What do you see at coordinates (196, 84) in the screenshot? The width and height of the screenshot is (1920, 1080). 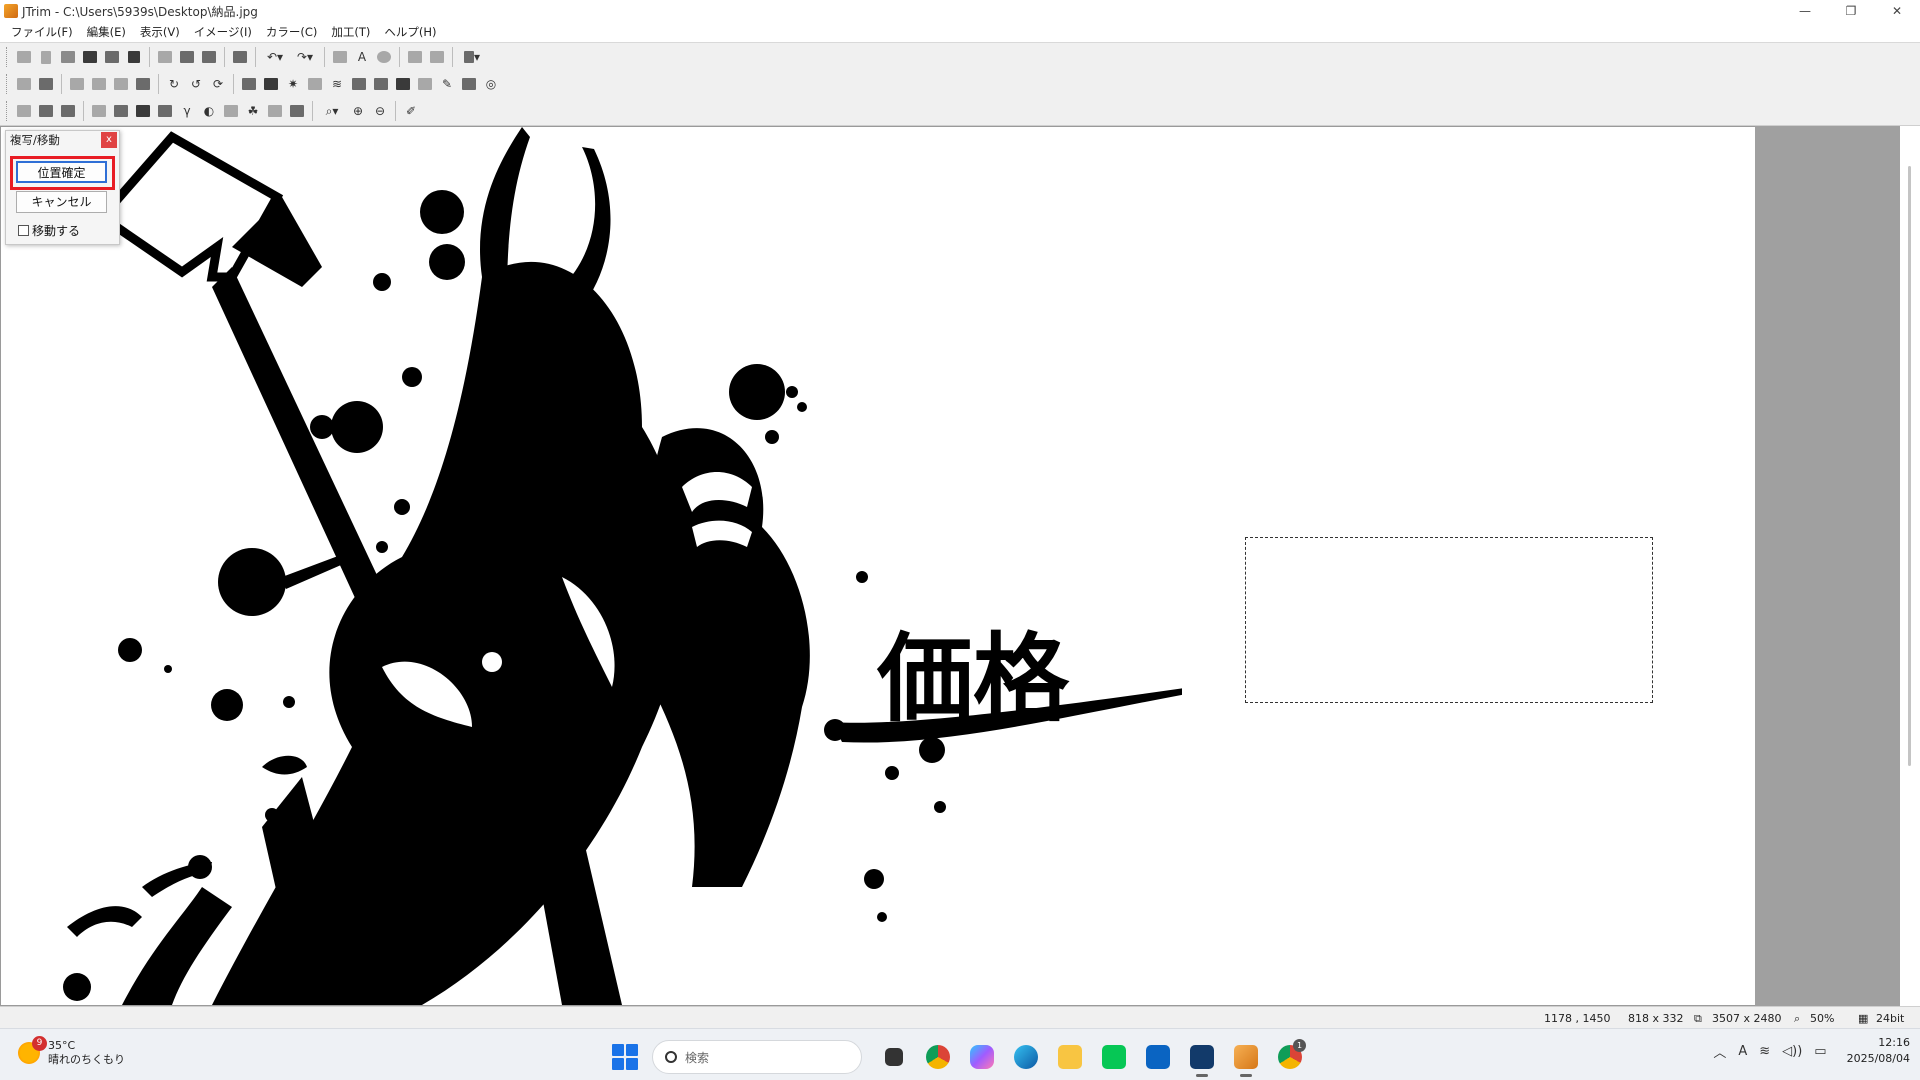 I see `rotate-270-icon: ↺` at bounding box center [196, 84].